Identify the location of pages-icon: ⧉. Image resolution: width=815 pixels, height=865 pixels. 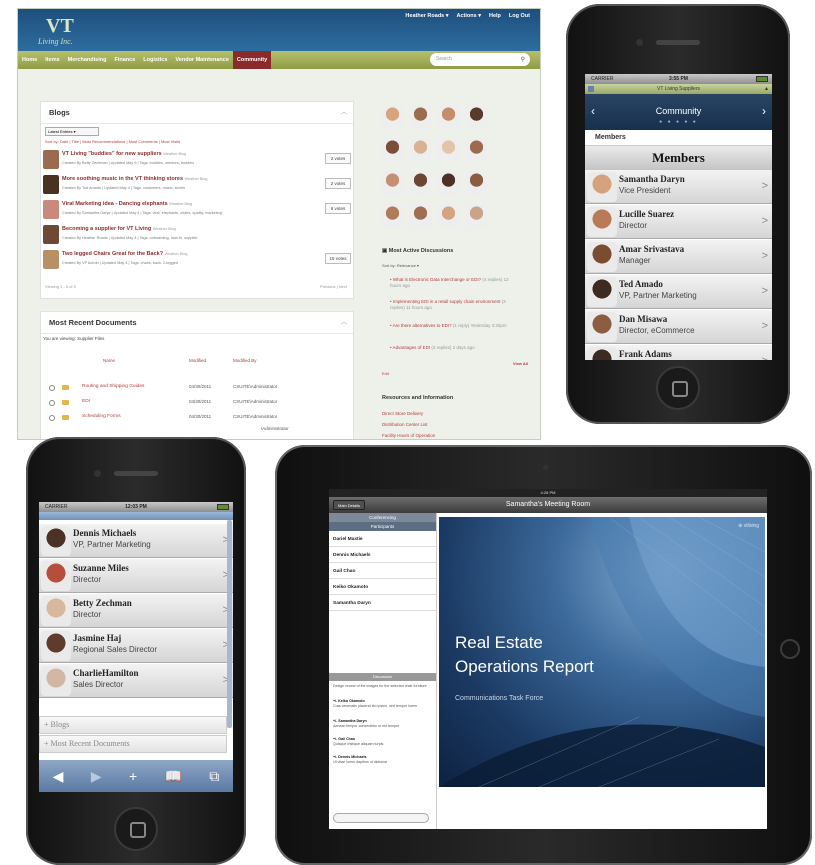
(214, 776).